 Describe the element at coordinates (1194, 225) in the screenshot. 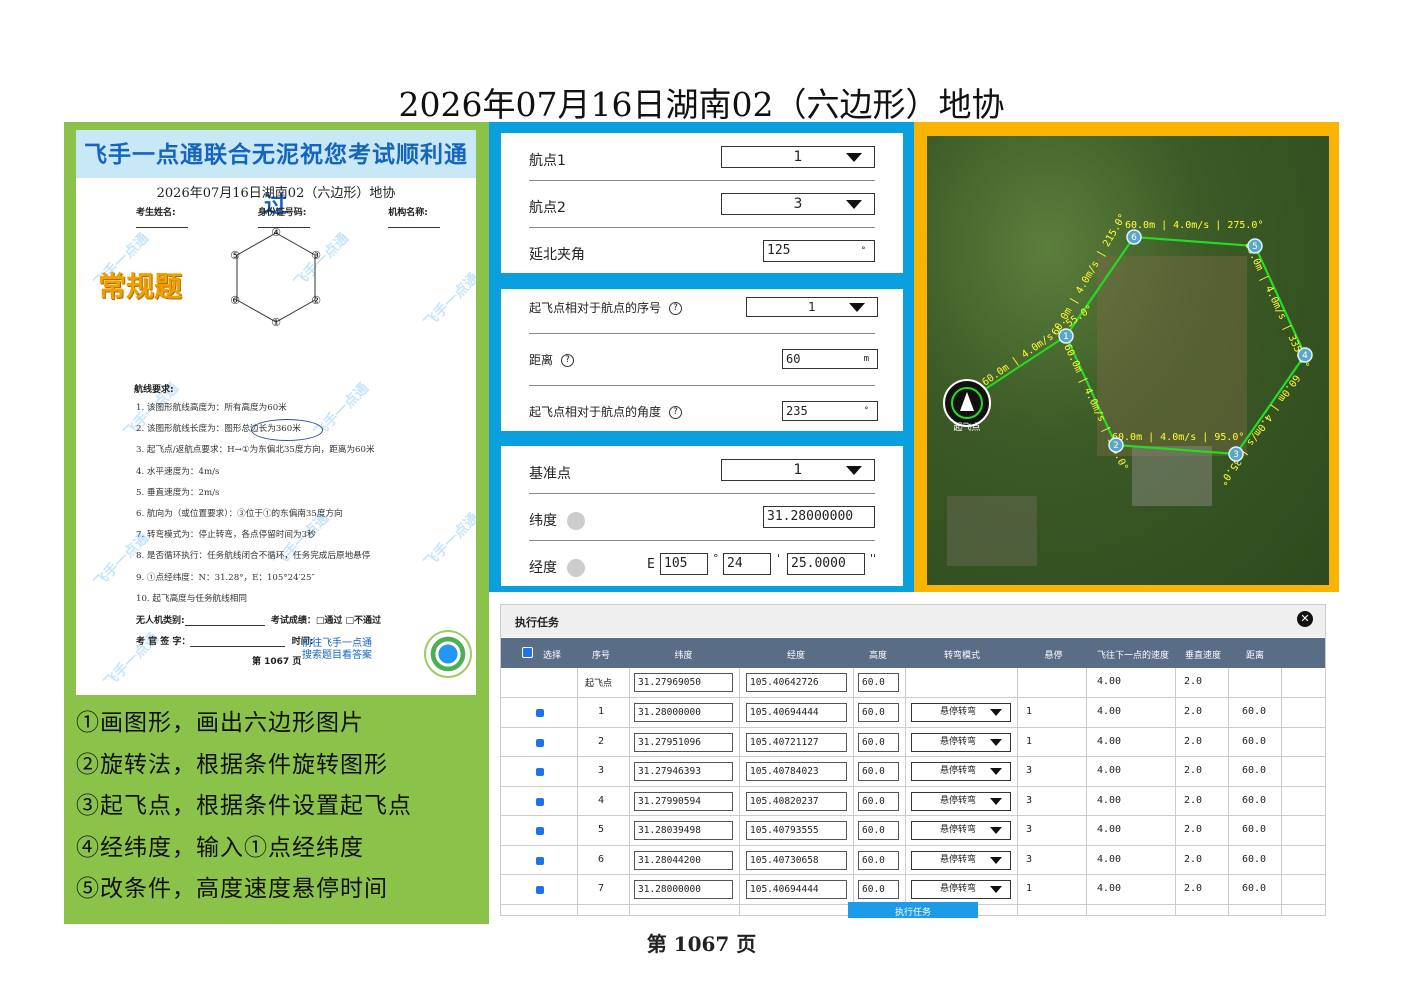

I see `segment-label: 60.0m | 4.0m/s | 275.0°` at that location.